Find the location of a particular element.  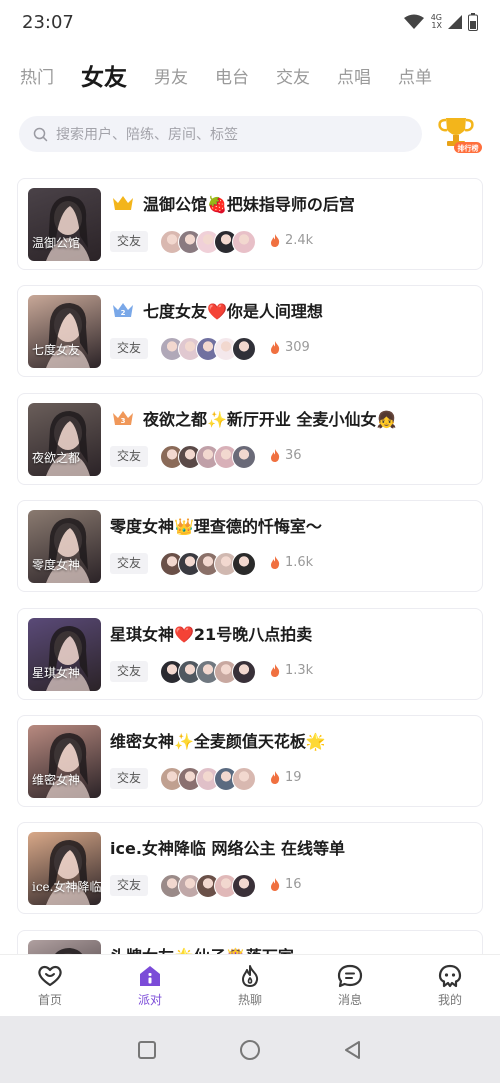

tab-hot: 热门 is located at coordinates (37, 75).